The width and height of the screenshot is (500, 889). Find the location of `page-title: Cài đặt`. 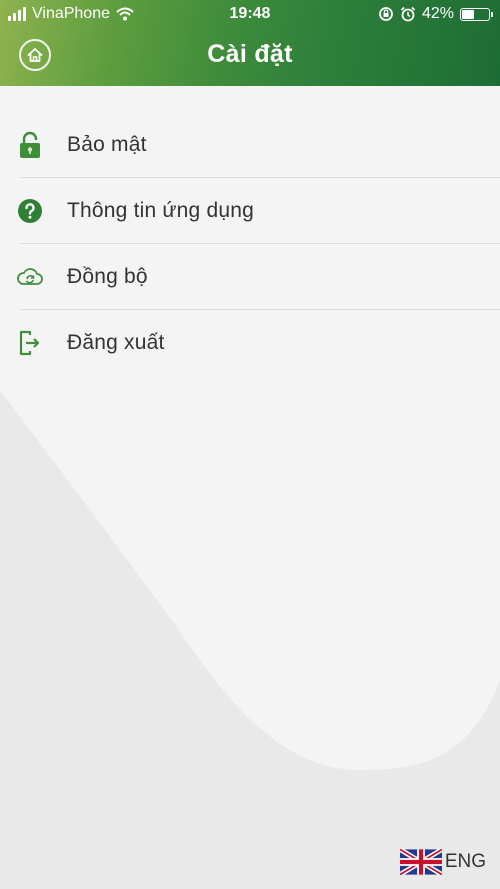

page-title: Cài đặt is located at coordinates (250, 54).